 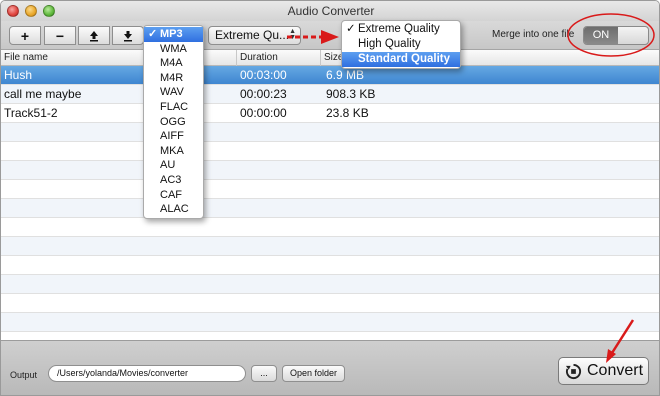 I want to click on remove-button: −, so click(x=60, y=35).